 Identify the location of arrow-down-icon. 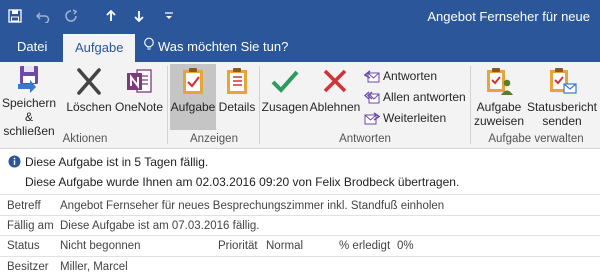
(139, 16).